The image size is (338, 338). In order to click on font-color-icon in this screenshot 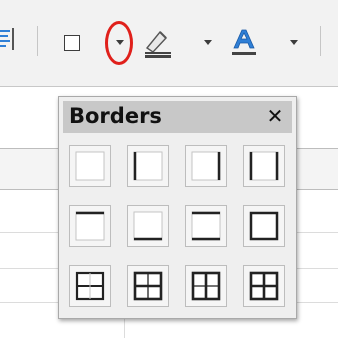, I will do `click(244, 43)`.